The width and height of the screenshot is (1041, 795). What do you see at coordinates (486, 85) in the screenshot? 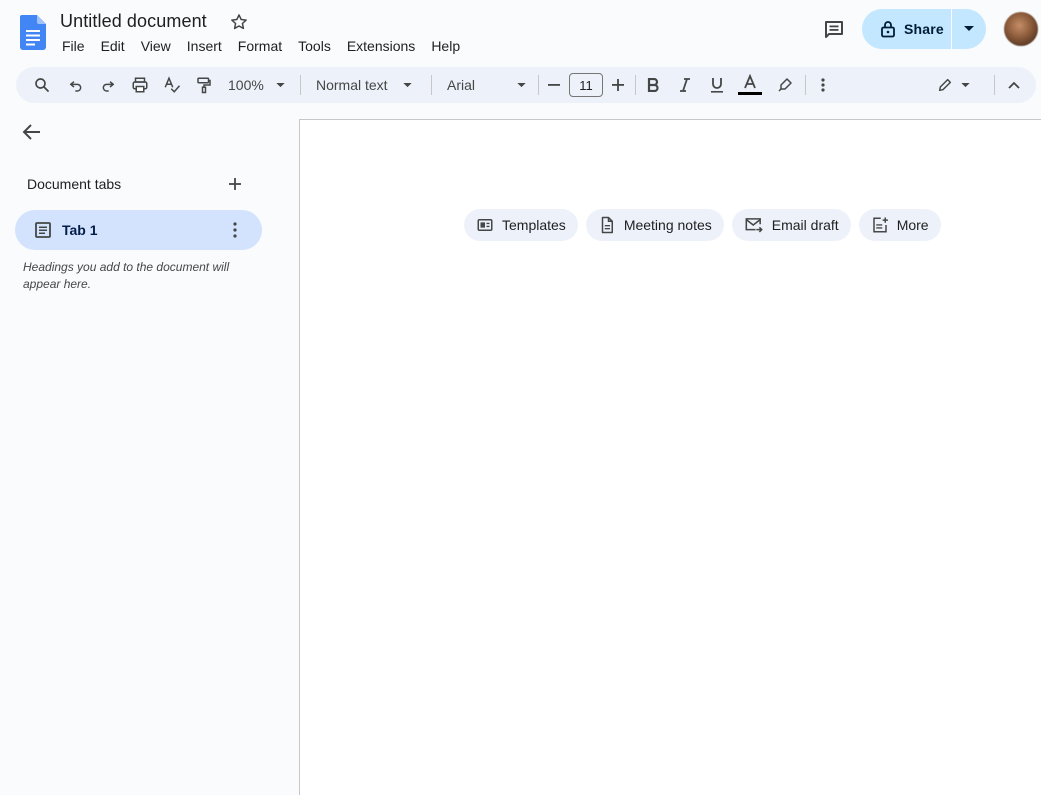
I see `font-select: Arial` at bounding box center [486, 85].